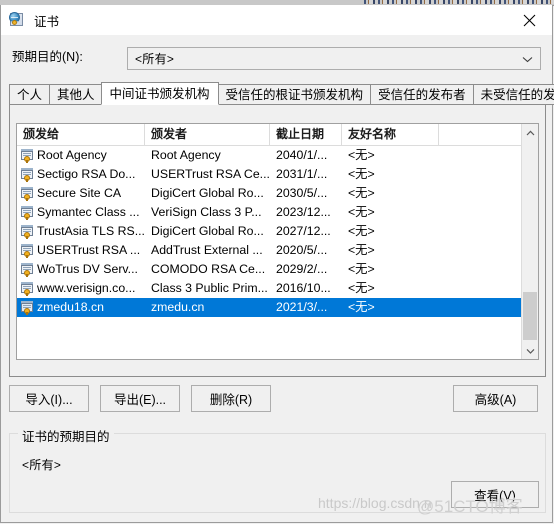  Describe the element at coordinates (66, 435) in the screenshot. I see `group-title: 证书的预期目的` at that location.